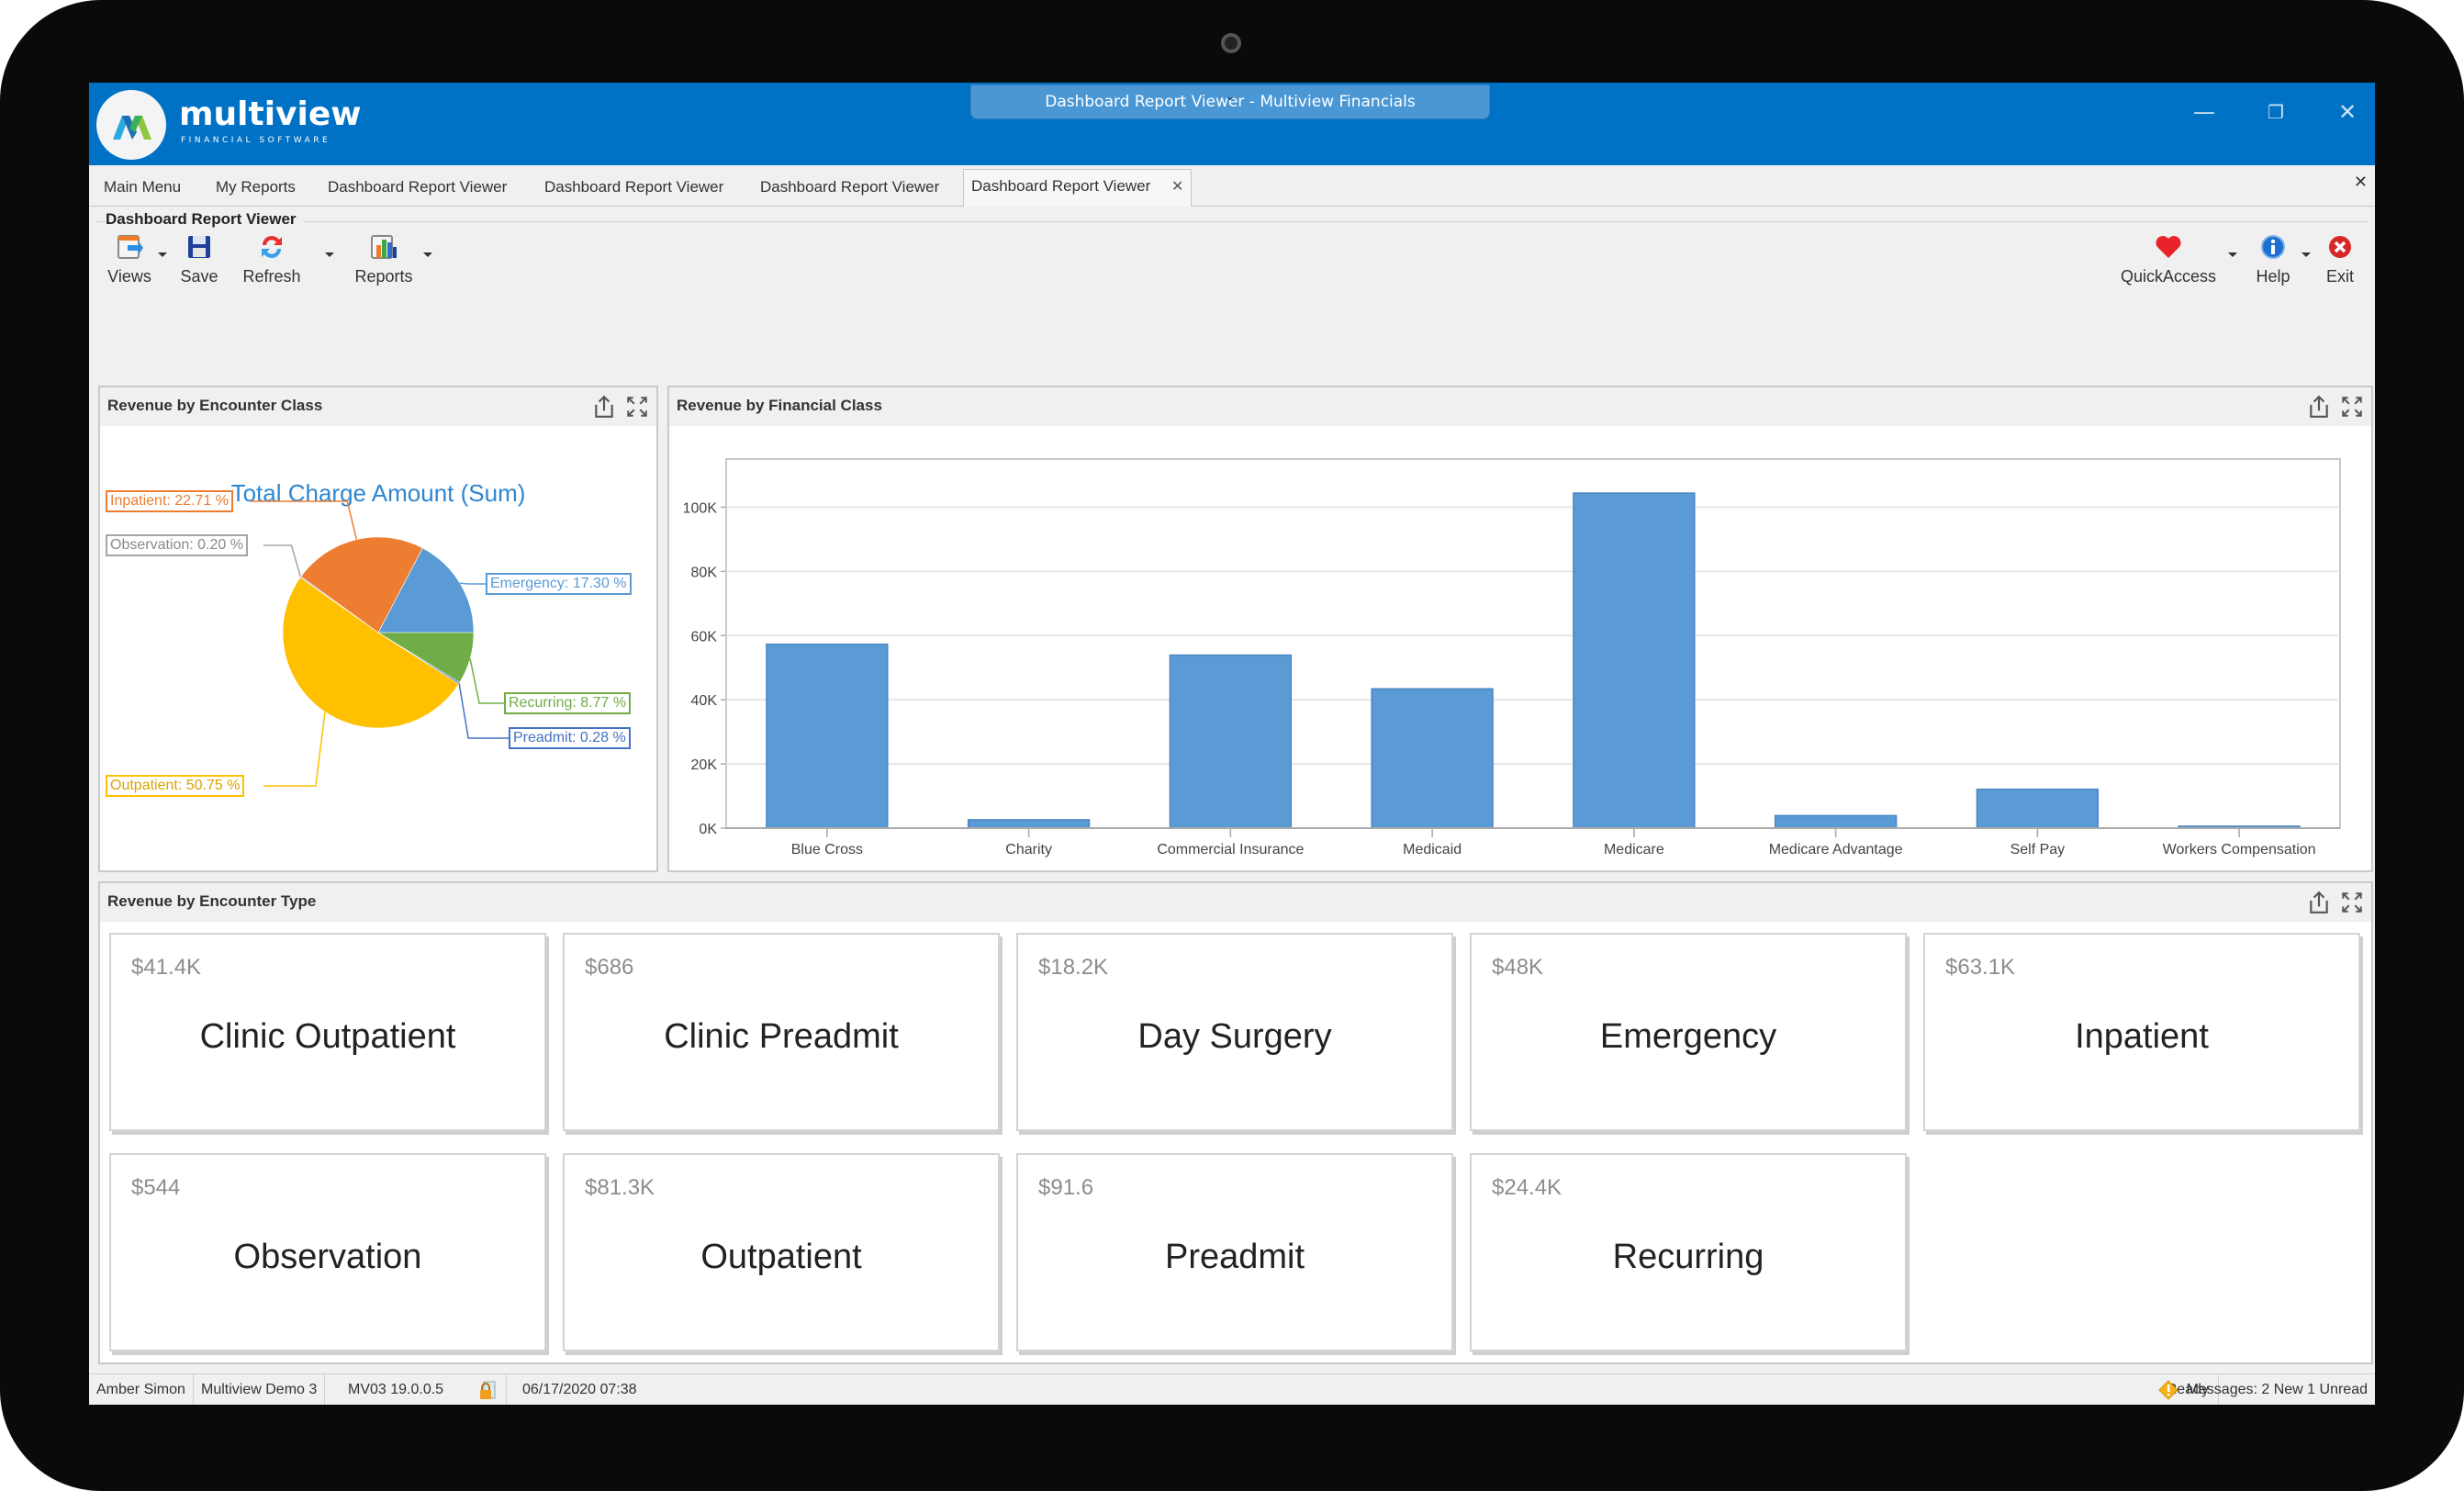 Image resolution: width=2464 pixels, height=1491 pixels. Describe the element at coordinates (2168, 259) in the screenshot. I see `quickaccess-button: QuickAccess` at that location.